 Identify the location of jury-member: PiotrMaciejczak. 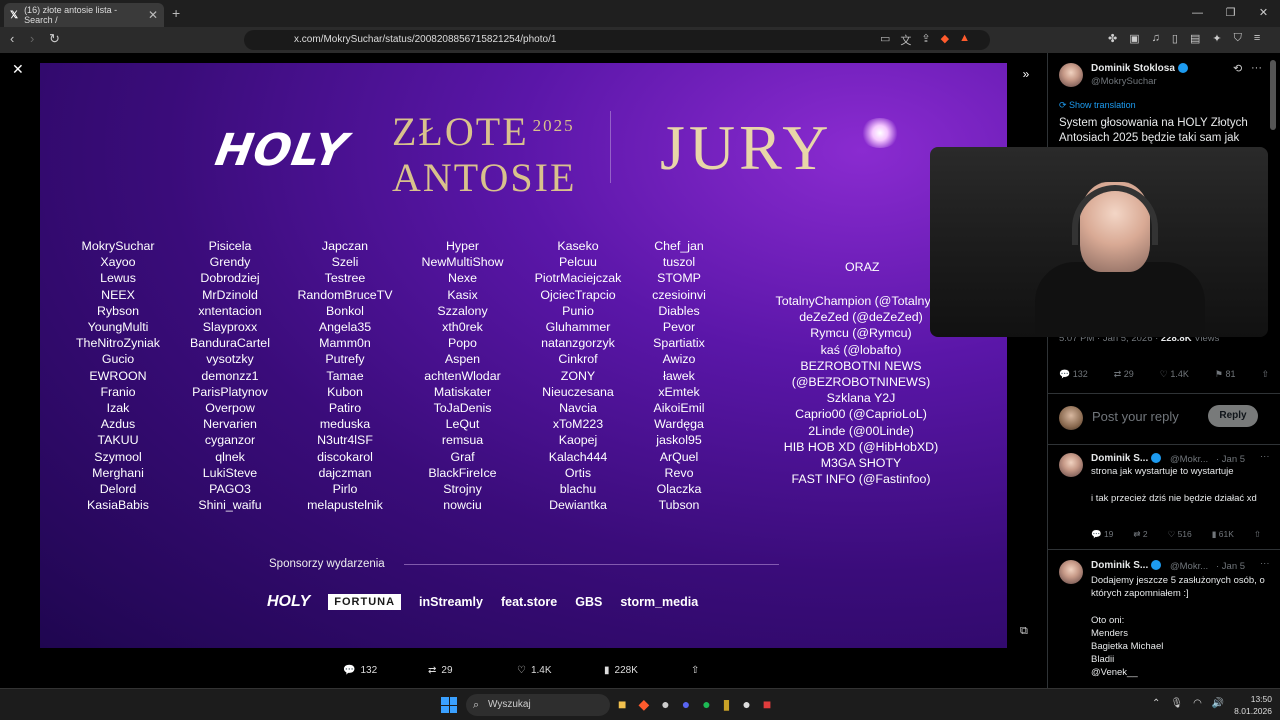
(578, 278).